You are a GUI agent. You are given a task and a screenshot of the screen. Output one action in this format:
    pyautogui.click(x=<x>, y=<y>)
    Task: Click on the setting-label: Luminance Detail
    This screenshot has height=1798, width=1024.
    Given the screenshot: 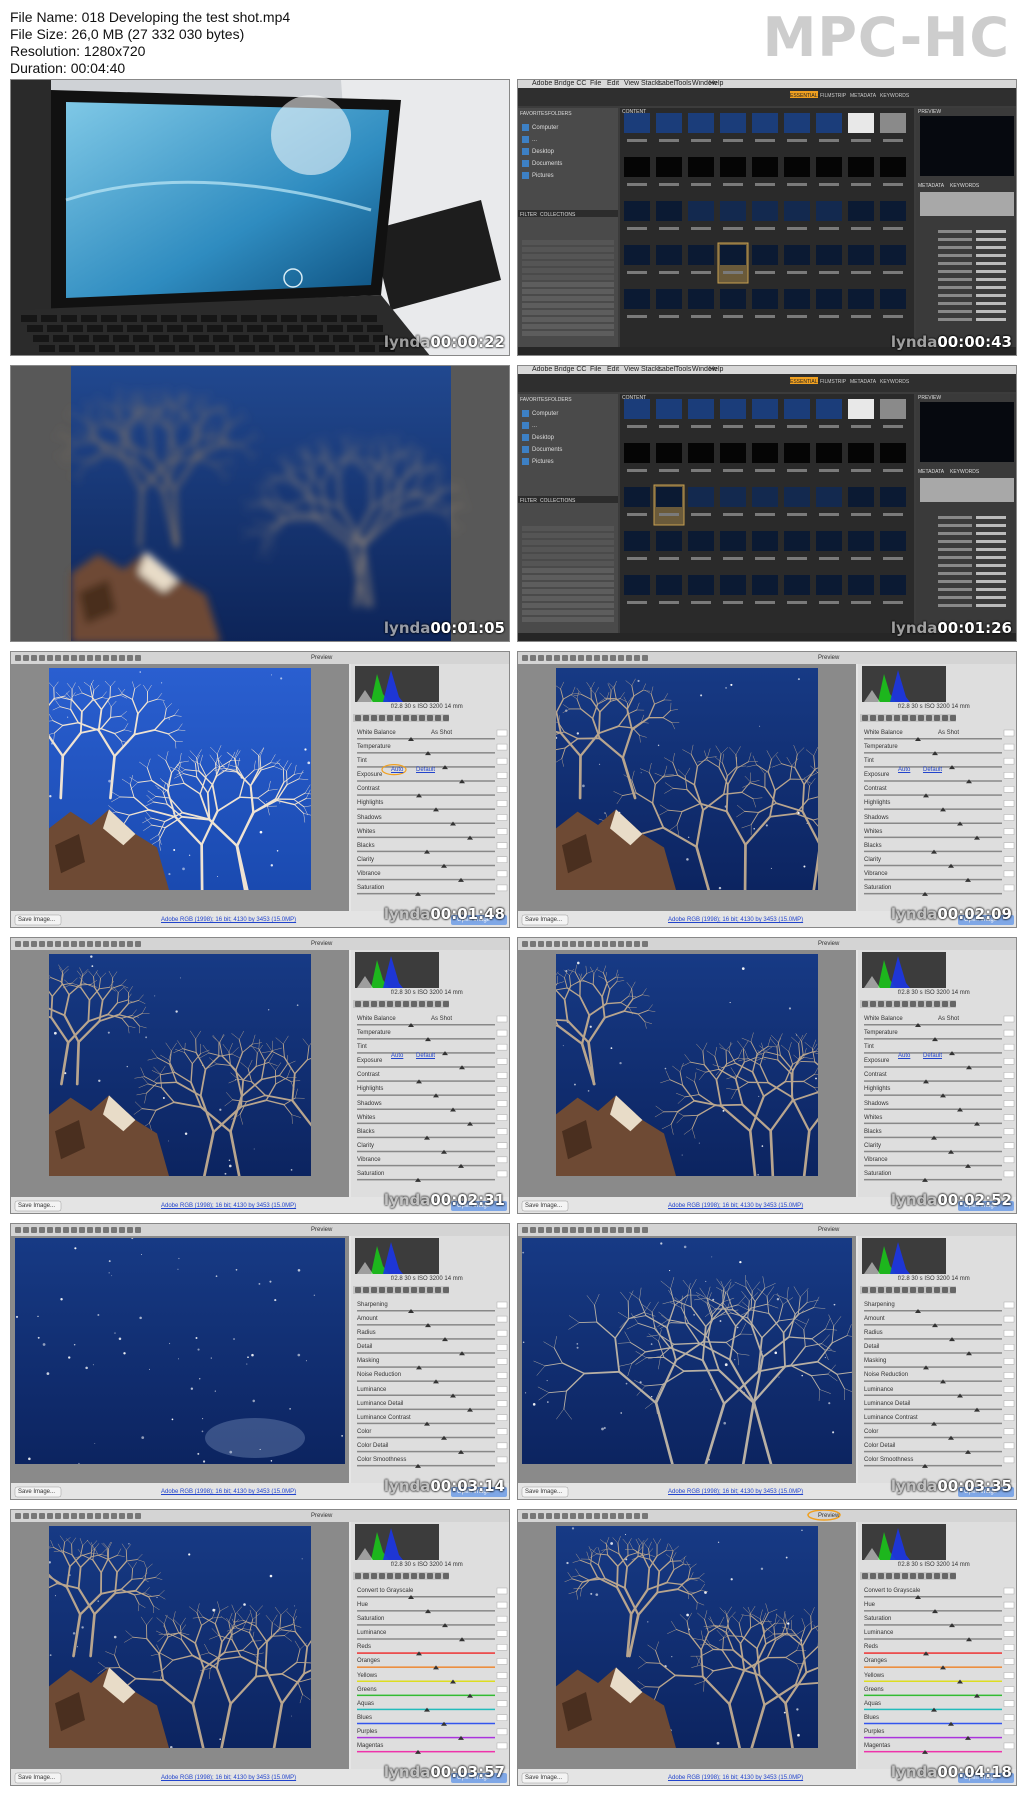 What is the action you would take?
    pyautogui.click(x=380, y=1403)
    